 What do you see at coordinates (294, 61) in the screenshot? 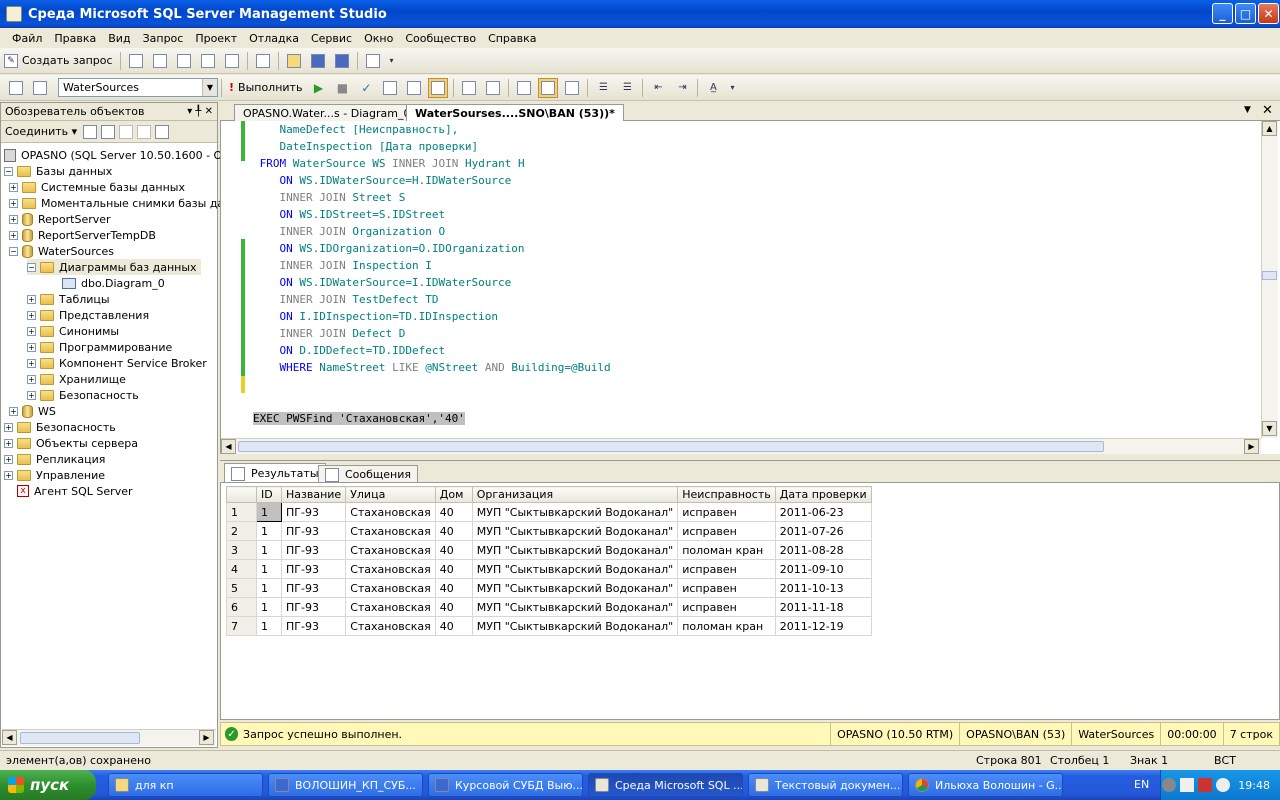
I see `open-folder-icon` at bounding box center [294, 61].